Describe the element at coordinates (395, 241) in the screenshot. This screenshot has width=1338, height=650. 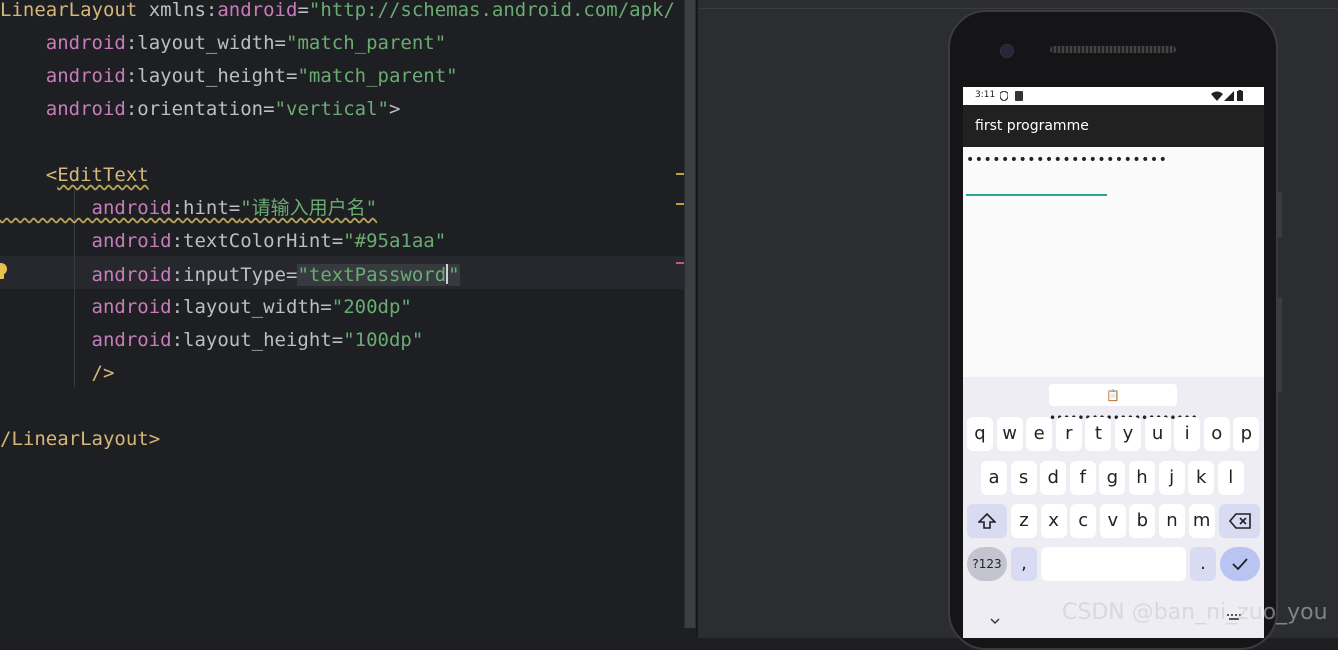
I see `code-token: "#95a1aa"` at that location.